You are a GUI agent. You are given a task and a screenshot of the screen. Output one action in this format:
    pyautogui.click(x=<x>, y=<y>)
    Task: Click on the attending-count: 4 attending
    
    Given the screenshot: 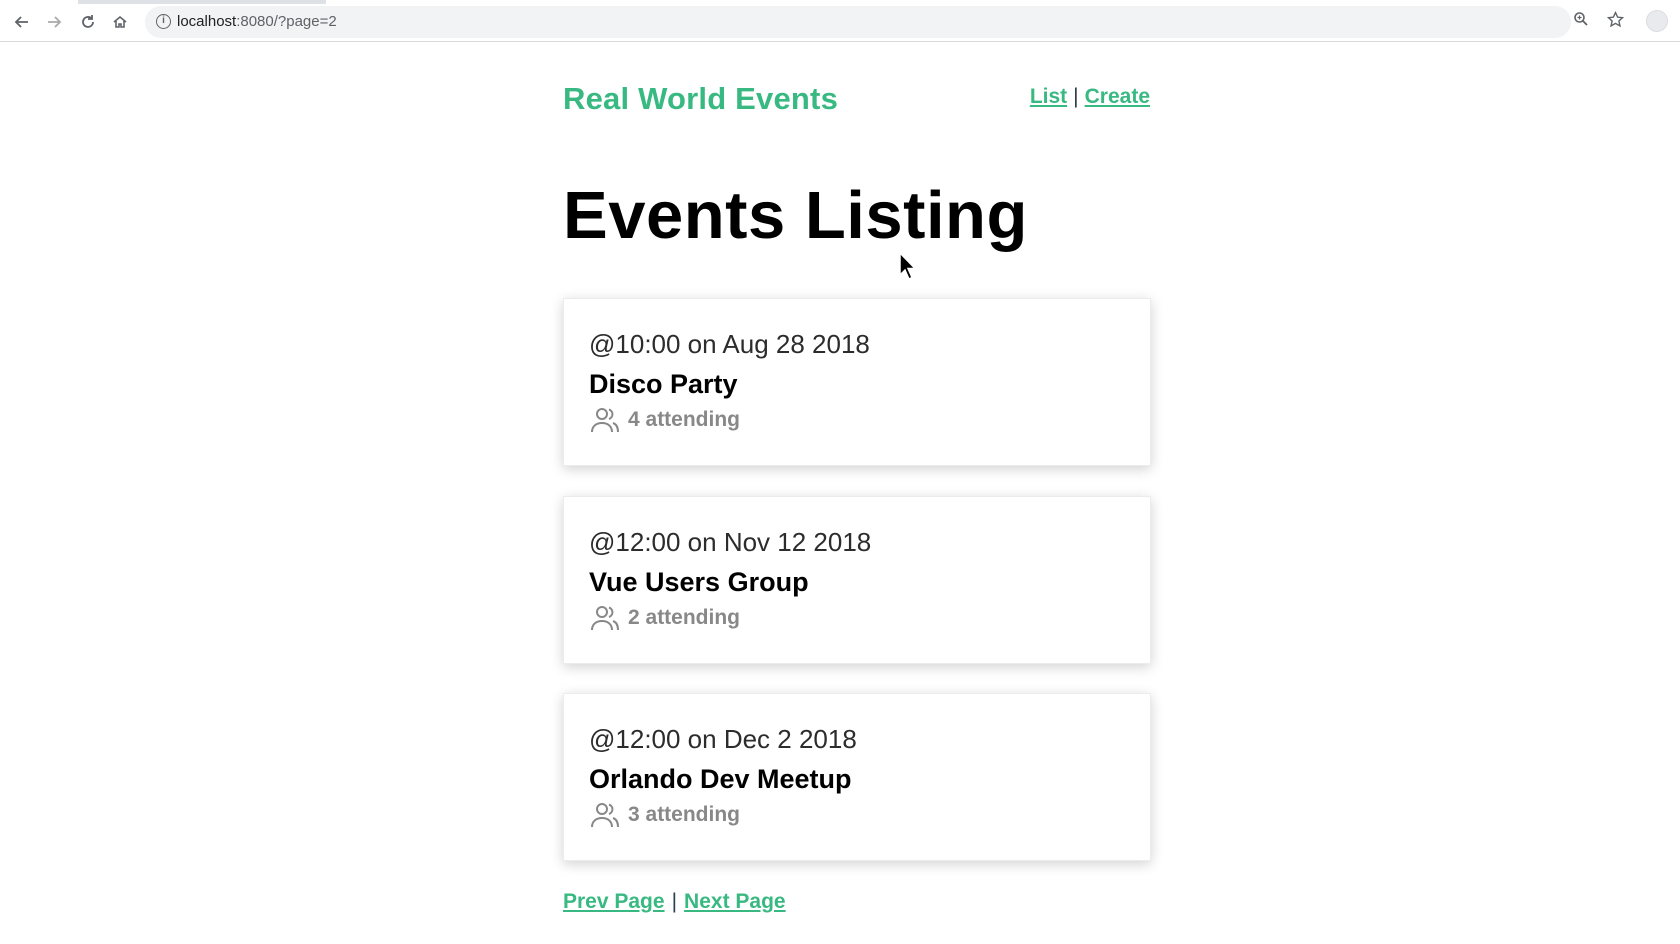 What is the action you would take?
    pyautogui.click(x=684, y=419)
    